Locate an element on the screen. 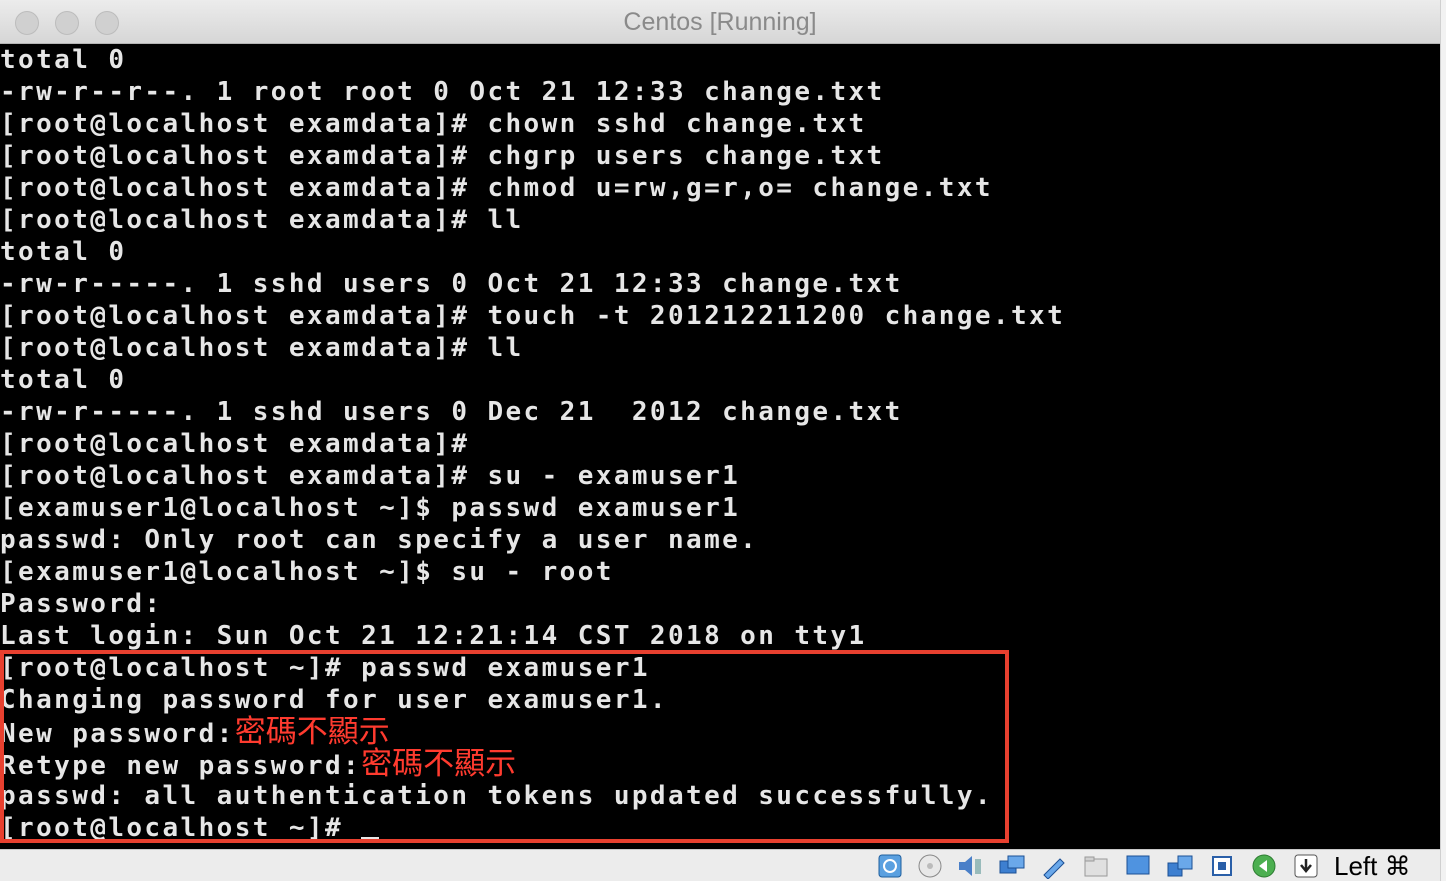 The height and width of the screenshot is (881, 1446). shared-folders-icon is located at coordinates (1096, 866).